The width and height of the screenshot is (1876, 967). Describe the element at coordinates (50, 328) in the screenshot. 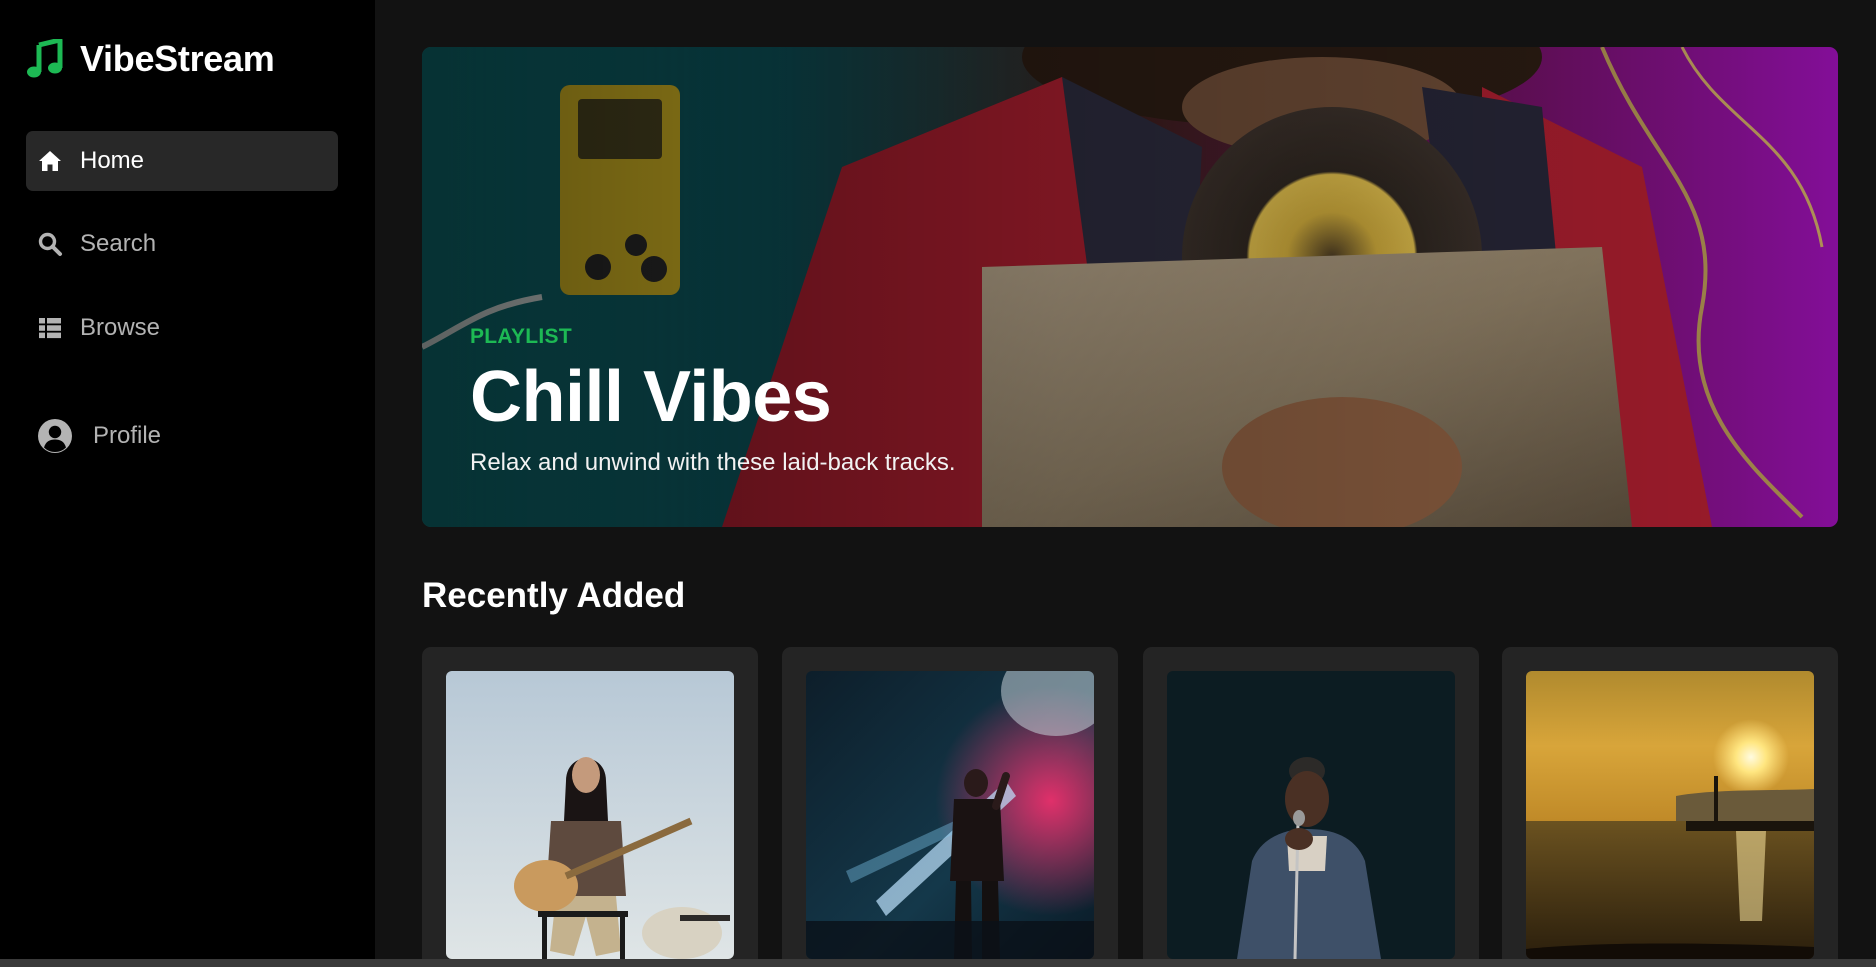

I see `list-icon` at that location.